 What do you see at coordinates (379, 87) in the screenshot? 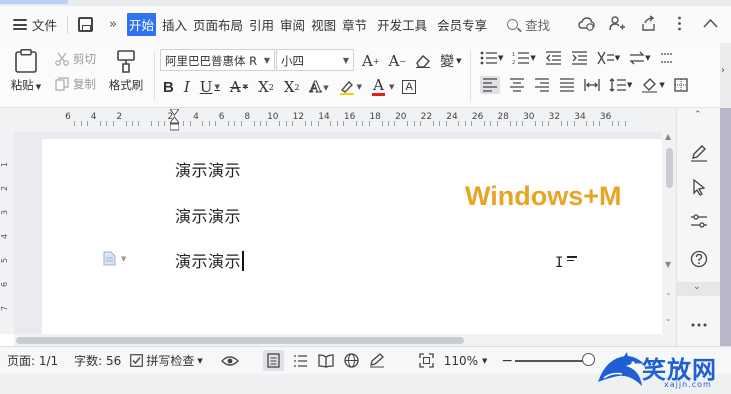
I see `font-color-icon: A` at bounding box center [379, 87].